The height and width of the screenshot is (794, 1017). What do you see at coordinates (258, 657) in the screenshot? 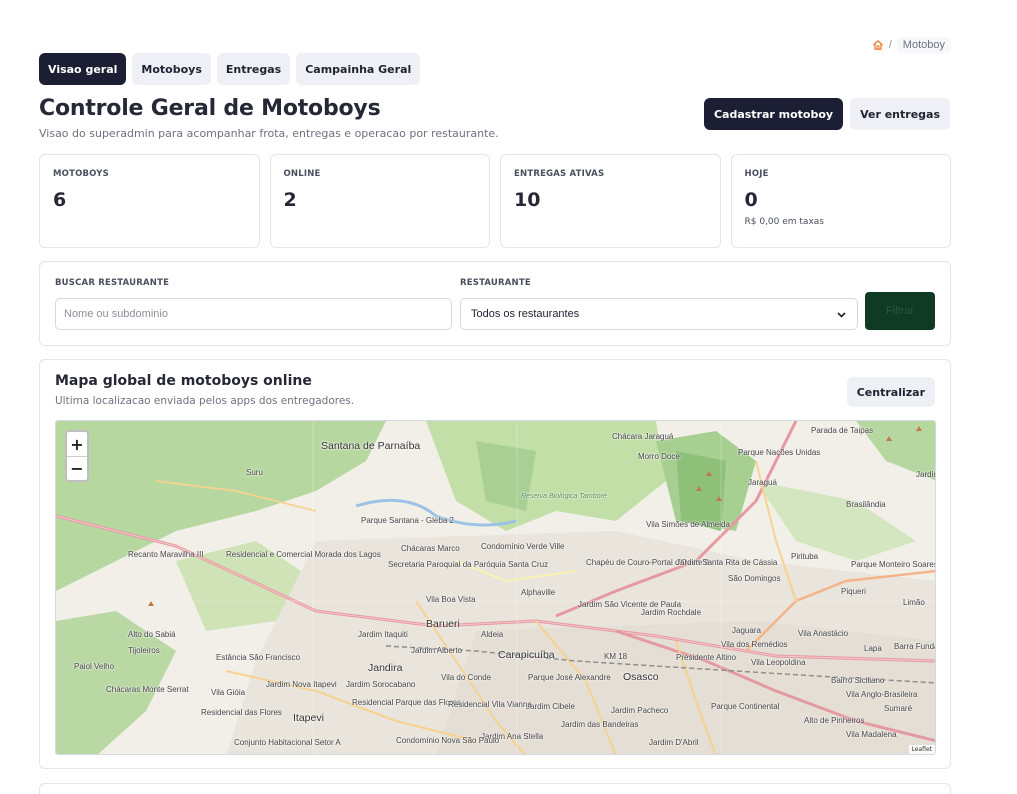
I see `map-label: Estância São Francisco` at bounding box center [258, 657].